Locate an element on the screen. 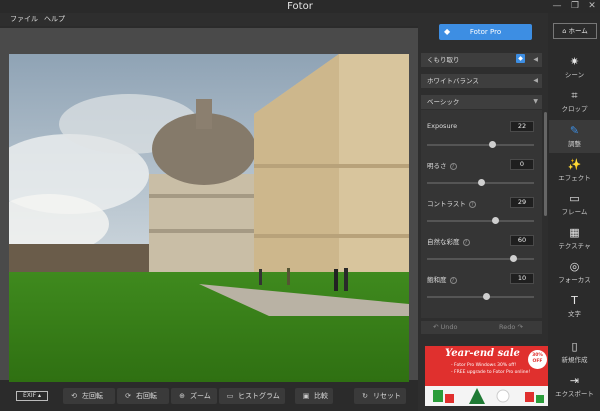 The width and height of the screenshot is (600, 411). brightness-value: 0 is located at coordinates (522, 164).